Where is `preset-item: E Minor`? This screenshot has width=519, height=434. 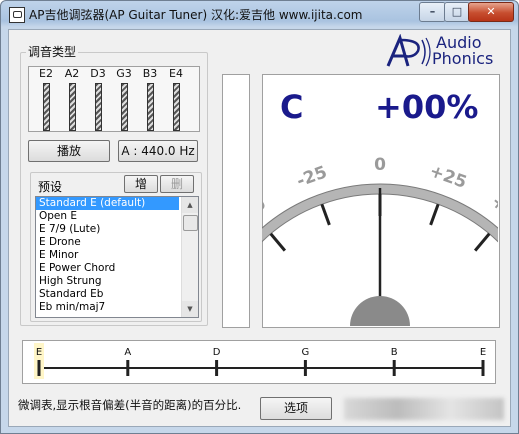 preset-item: E Minor is located at coordinates (107, 255).